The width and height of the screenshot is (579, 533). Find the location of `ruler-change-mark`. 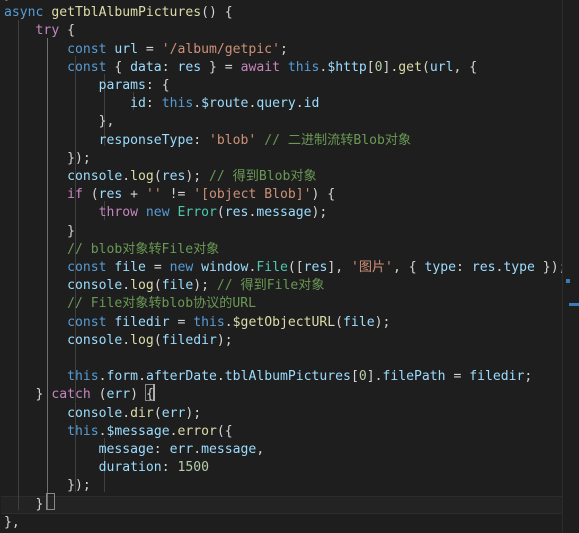

ruler-change-mark is located at coordinates (568, 281).